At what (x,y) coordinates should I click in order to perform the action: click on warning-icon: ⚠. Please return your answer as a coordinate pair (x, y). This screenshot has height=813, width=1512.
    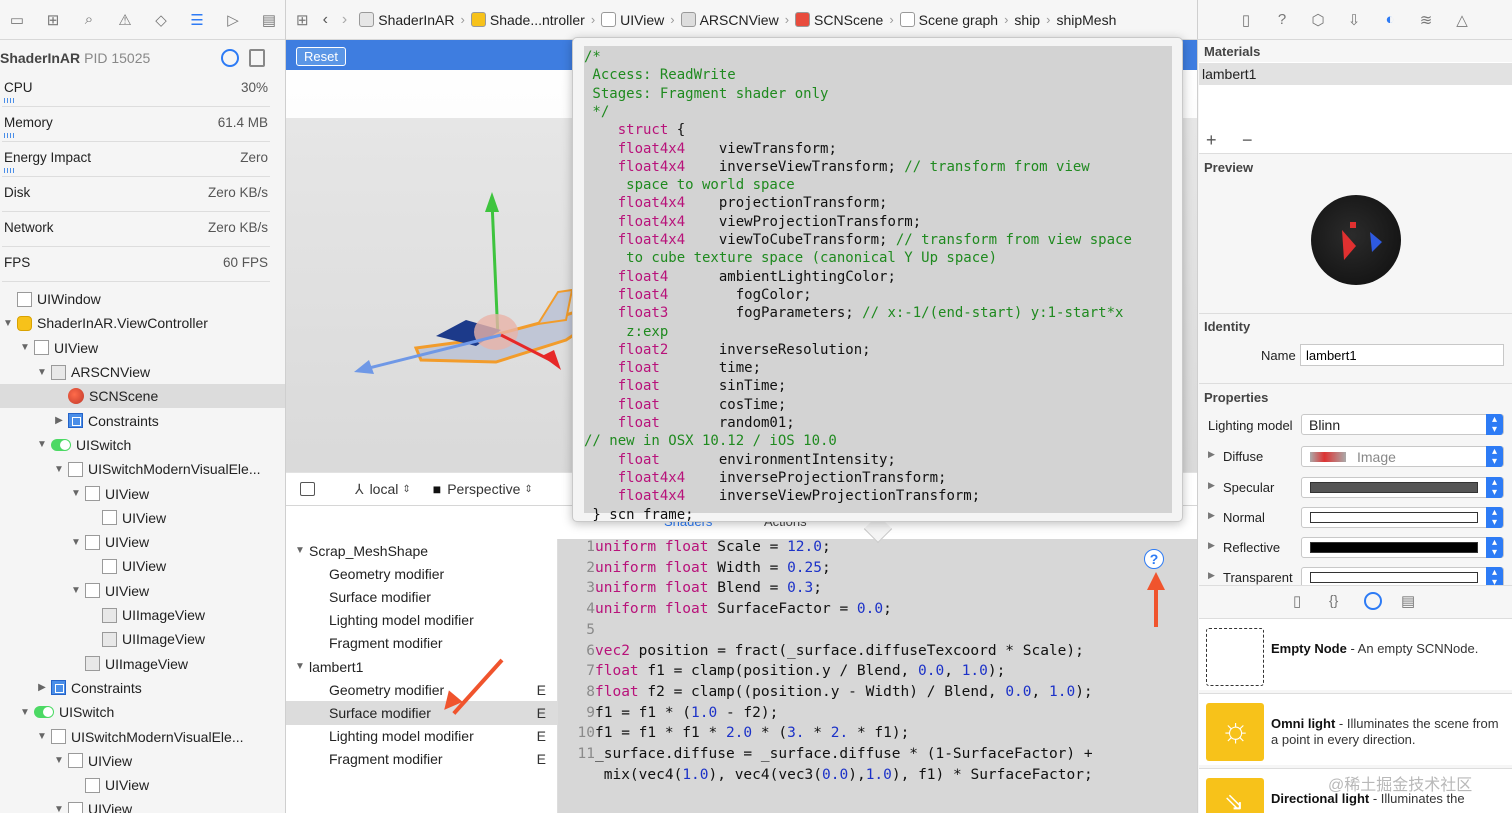
    Looking at the image, I should click on (125, 20).